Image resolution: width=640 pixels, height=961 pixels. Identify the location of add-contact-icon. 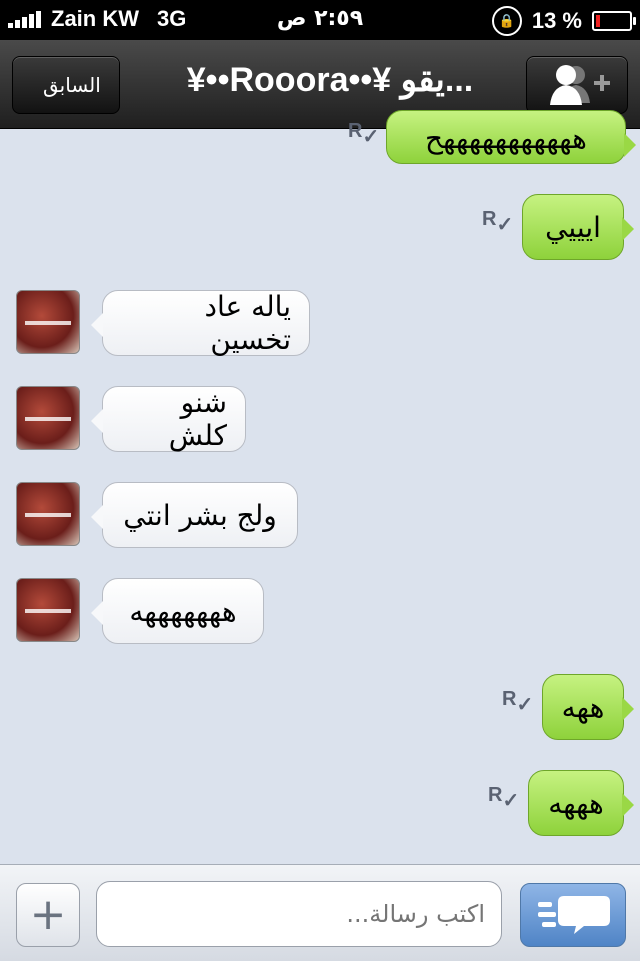
(580, 85).